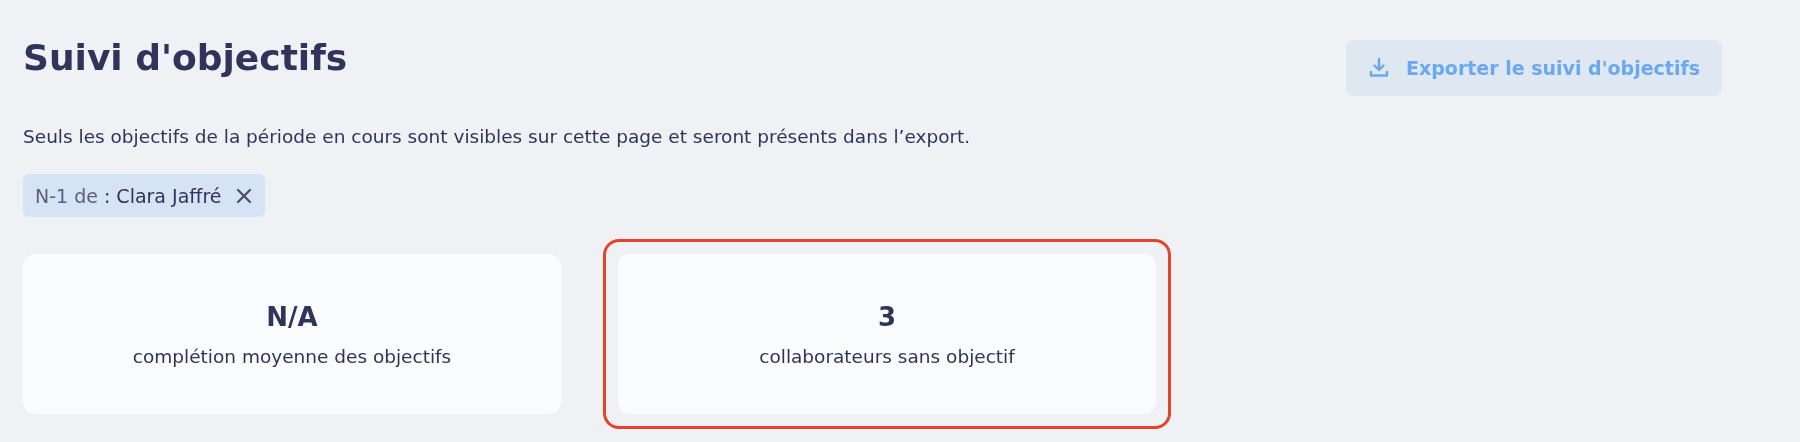  Describe the element at coordinates (1379, 68) in the screenshot. I see `download-icon` at that location.